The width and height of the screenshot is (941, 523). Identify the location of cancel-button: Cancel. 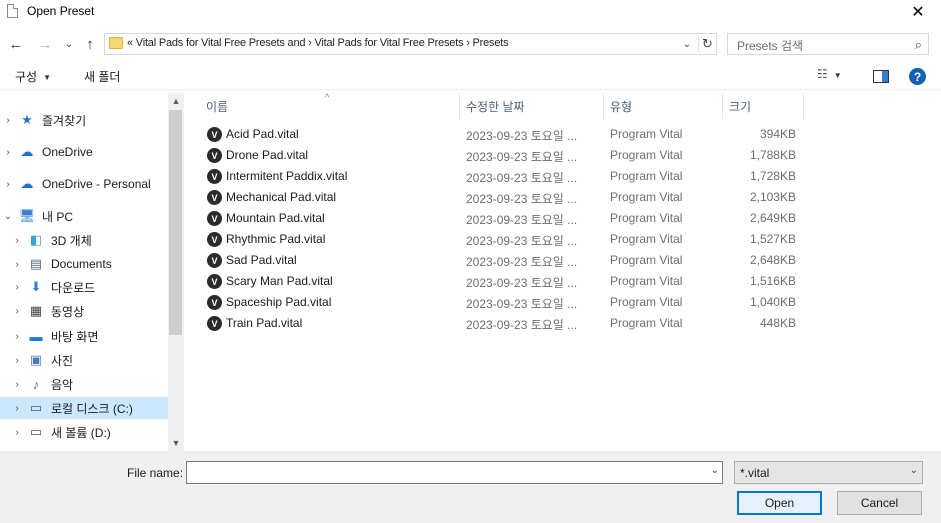
(879, 503).